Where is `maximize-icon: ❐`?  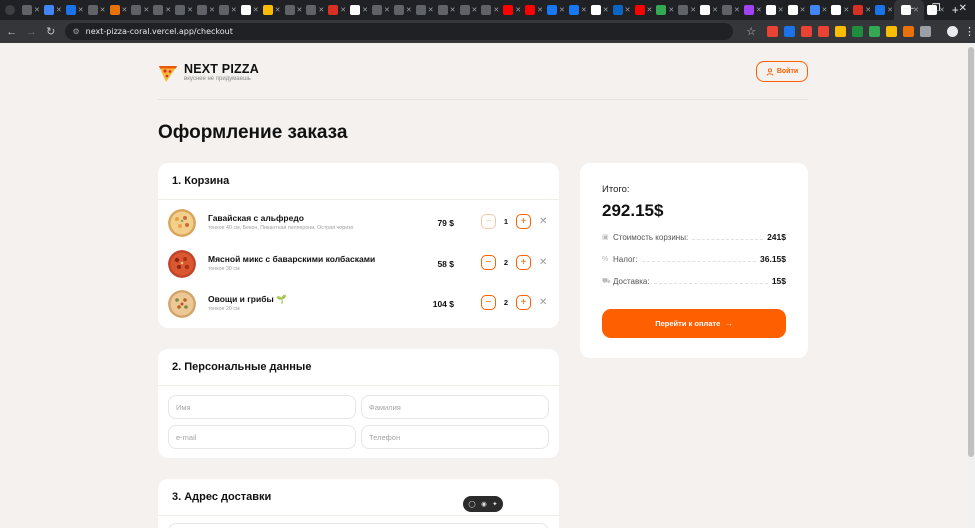 maximize-icon: ❐ is located at coordinates (936, 8).